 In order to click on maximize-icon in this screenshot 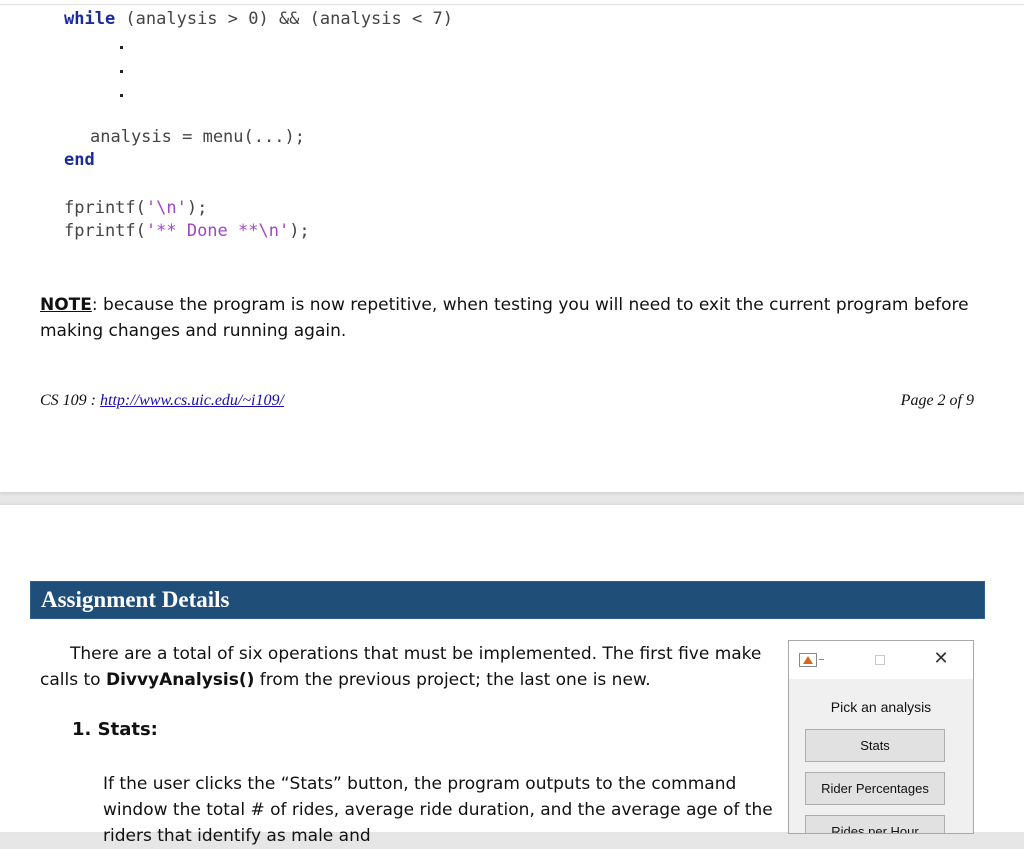, I will do `click(880, 660)`.